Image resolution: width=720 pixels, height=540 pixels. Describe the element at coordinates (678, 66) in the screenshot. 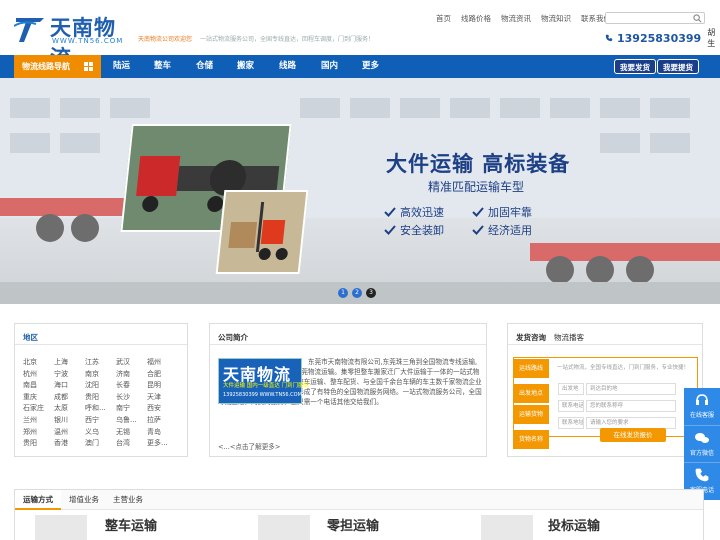

I see `pickup-button: 我要提货` at that location.